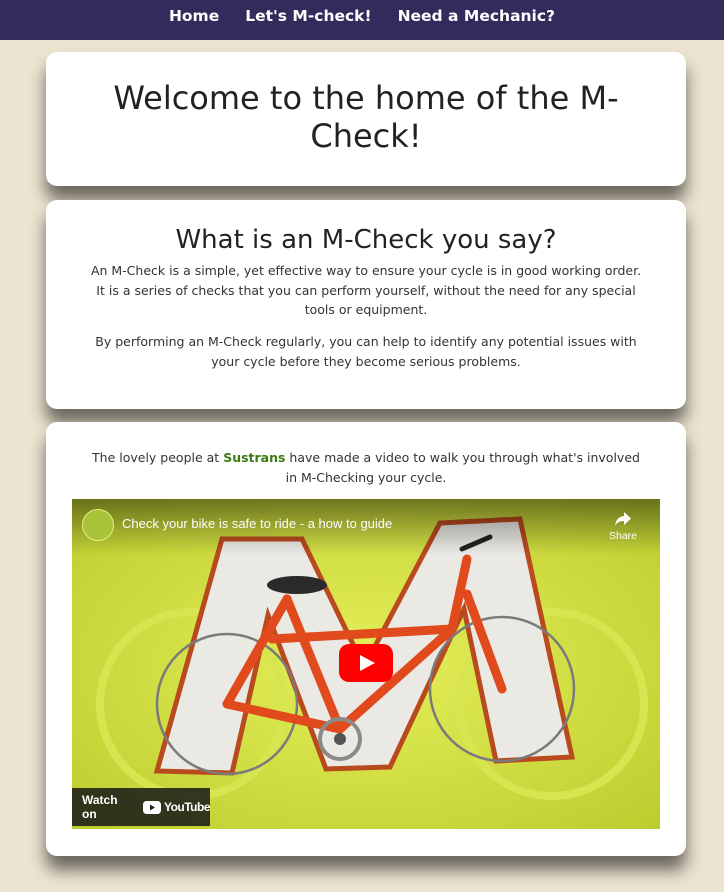 The image size is (724, 892). I want to click on about-title: What is an M-Check you say?, so click(366, 240).